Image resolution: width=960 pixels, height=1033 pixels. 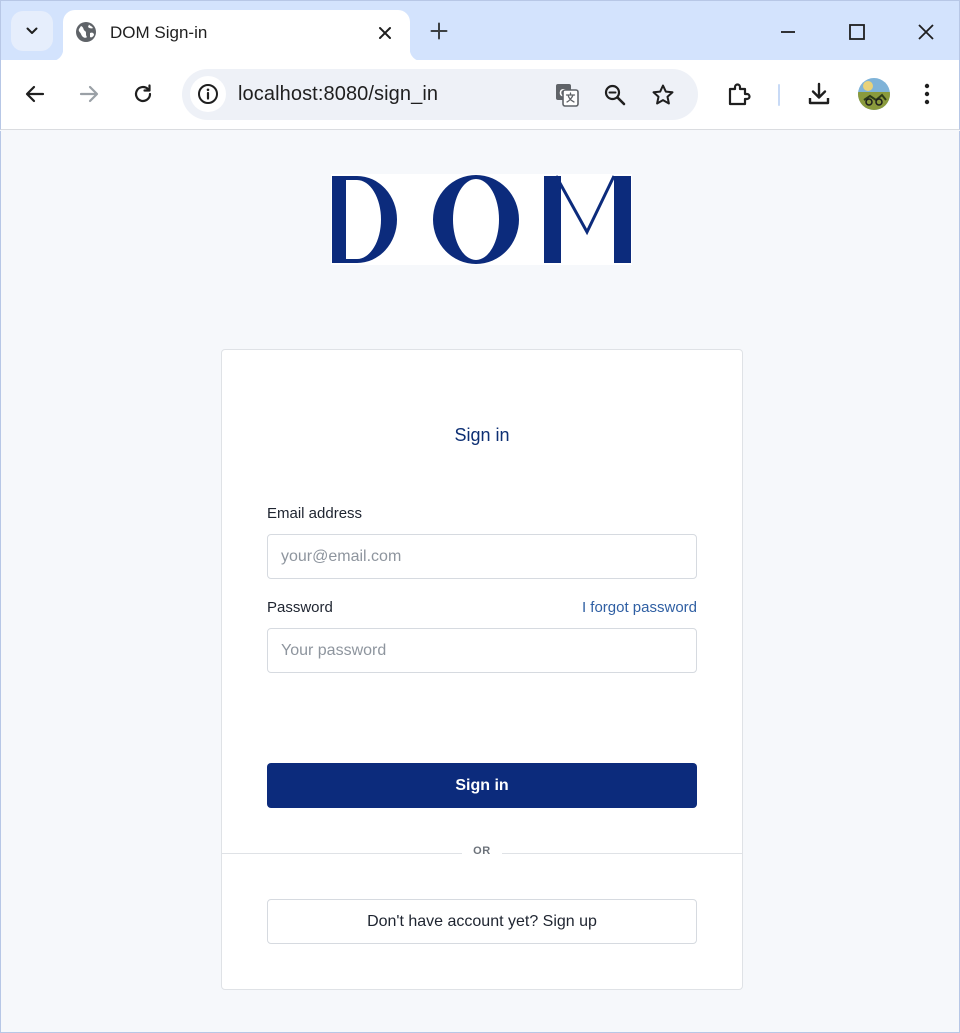 I want to click on reload-button, so click(x=143, y=94).